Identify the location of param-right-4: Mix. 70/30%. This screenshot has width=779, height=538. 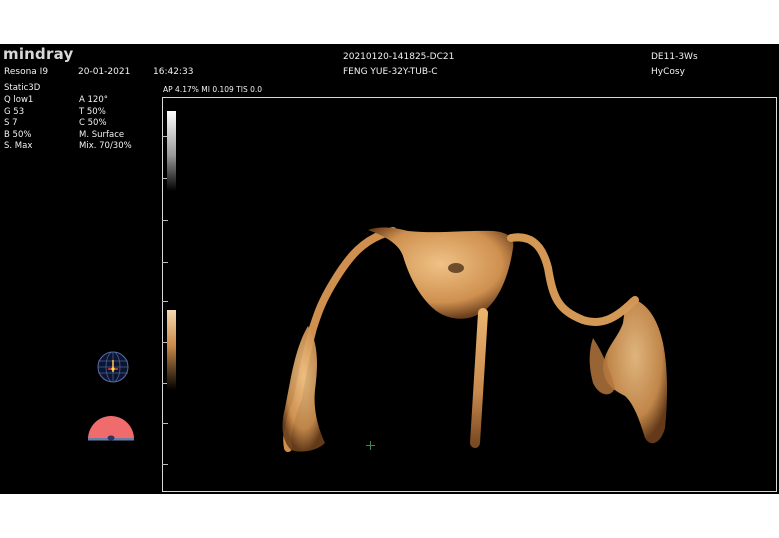
(105, 146).